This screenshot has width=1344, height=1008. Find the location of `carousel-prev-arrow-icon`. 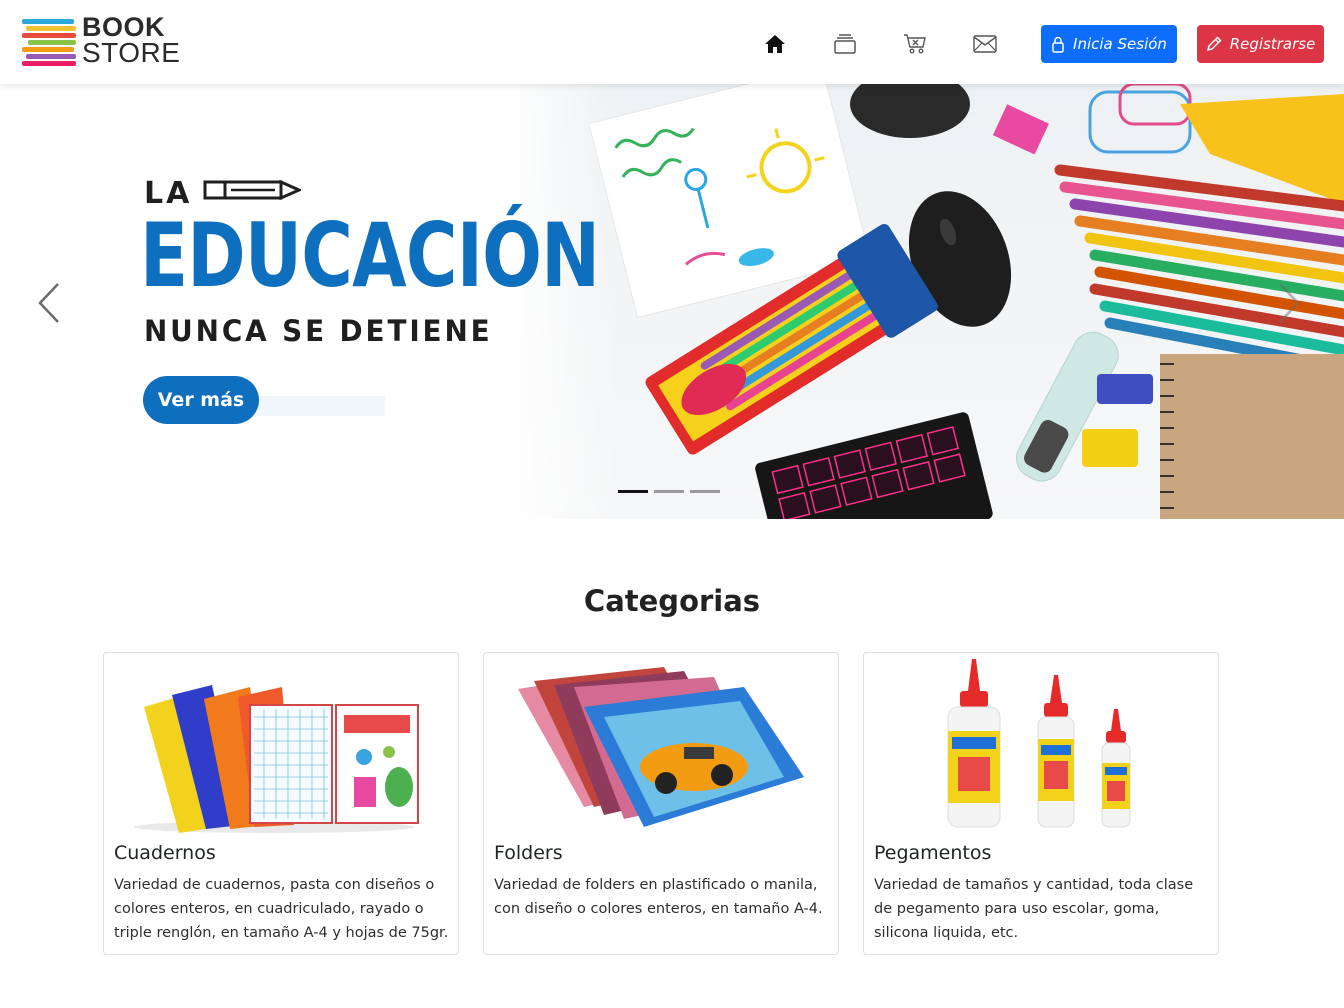

carousel-prev-arrow-icon is located at coordinates (49, 303).